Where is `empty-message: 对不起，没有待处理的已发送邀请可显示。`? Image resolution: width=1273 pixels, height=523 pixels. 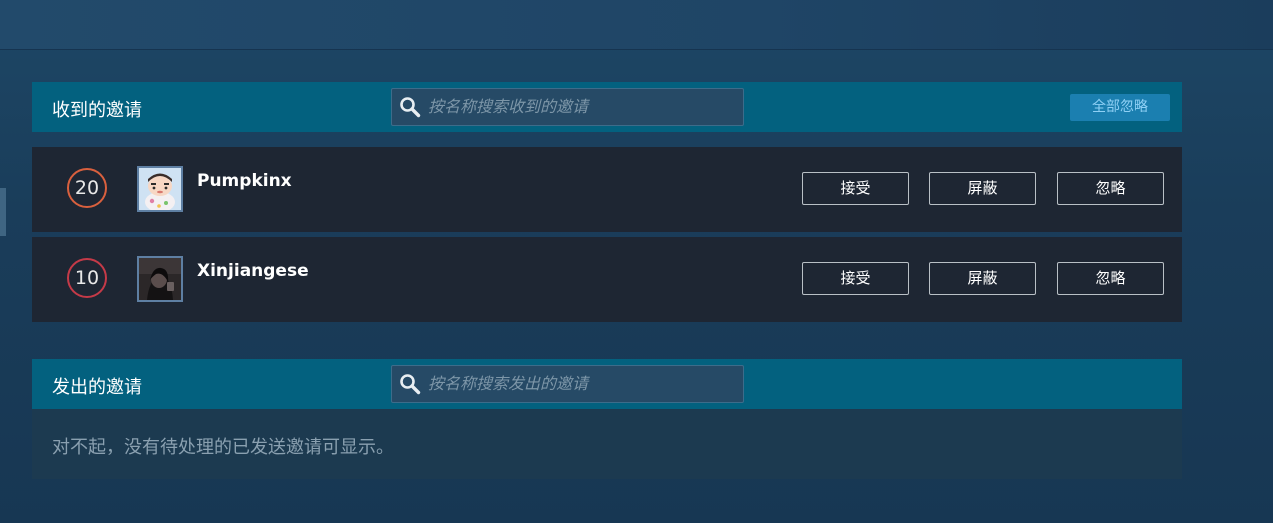 empty-message: 对不起，没有待处理的已发送邀请可显示。 is located at coordinates (223, 447).